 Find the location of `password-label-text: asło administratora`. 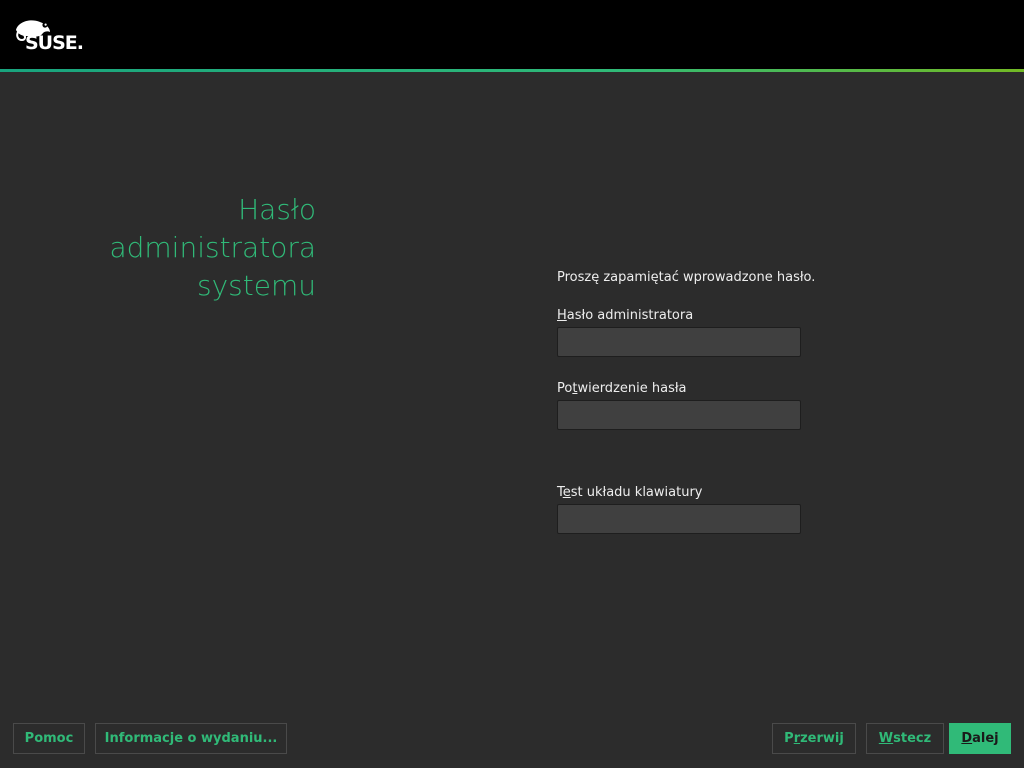

password-label-text: asło administratora is located at coordinates (630, 315).